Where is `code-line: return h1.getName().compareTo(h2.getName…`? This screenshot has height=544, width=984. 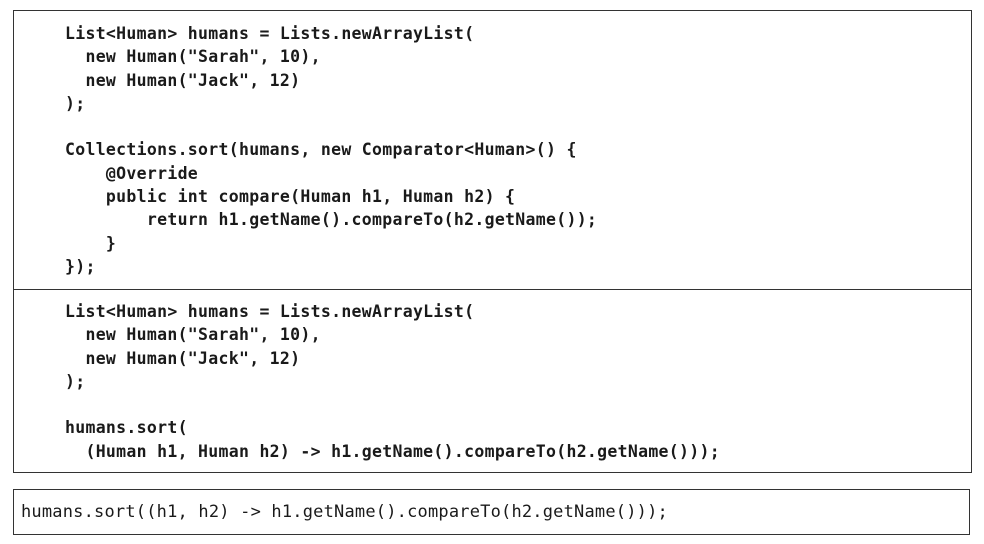 code-line: return h1.getName().compareTo(h2.getName… is located at coordinates (331, 220).